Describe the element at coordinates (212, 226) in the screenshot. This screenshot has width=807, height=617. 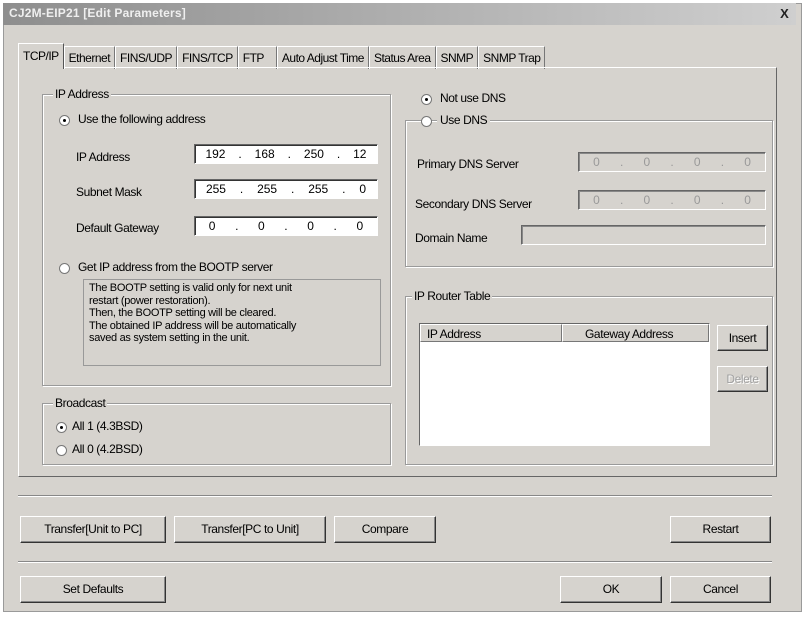
I see `gateway-octet-1: 0` at that location.